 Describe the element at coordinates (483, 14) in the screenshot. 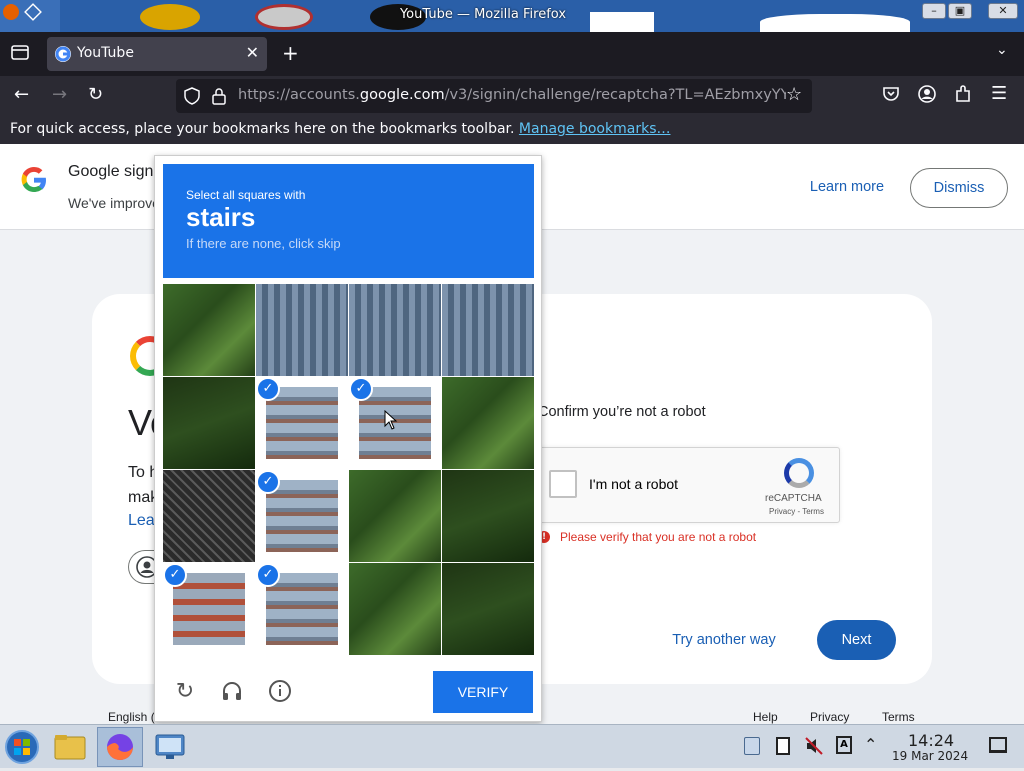

I see `window-title: YouTube — Mozilla Firefox` at that location.